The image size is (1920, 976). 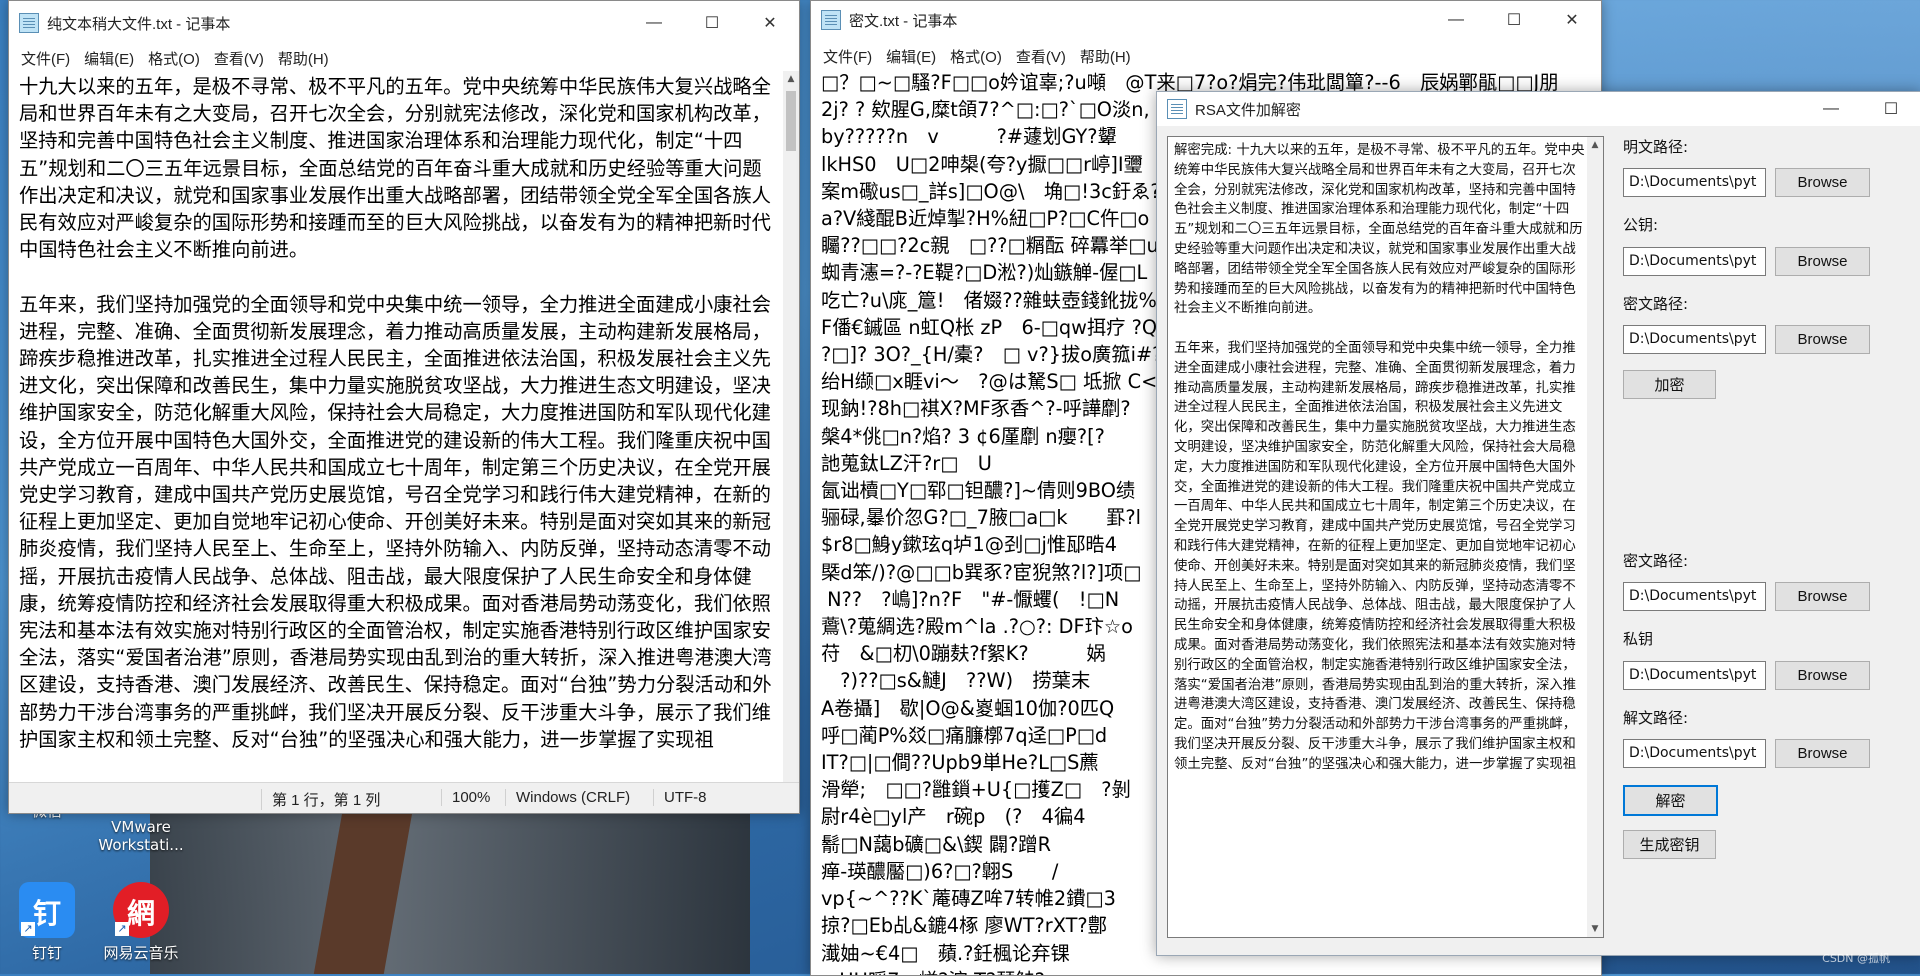 What do you see at coordinates (1656, 147) in the screenshot?
I see `plain-path-label: 明文路径:` at bounding box center [1656, 147].